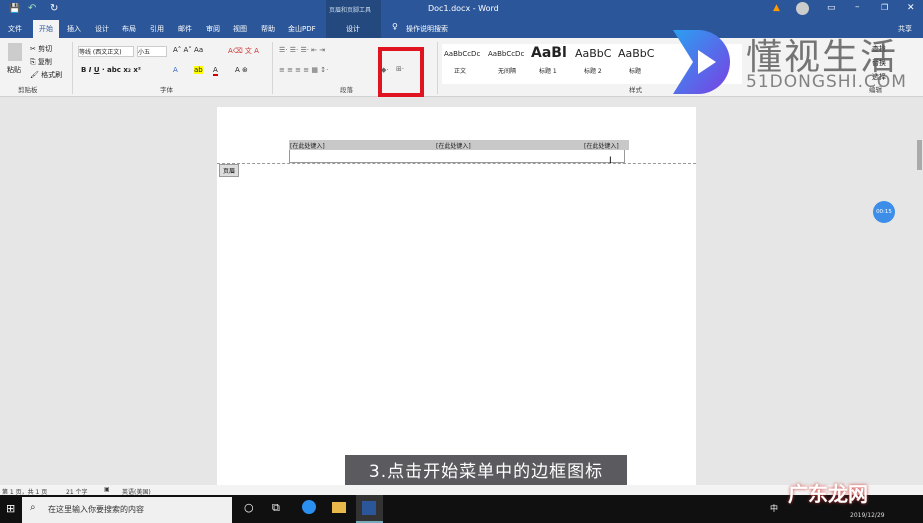 The width and height of the screenshot is (923, 523). What do you see at coordinates (106, 51) in the screenshot?
I see `font-name-select: 等线 (西文正文)` at bounding box center [106, 51].